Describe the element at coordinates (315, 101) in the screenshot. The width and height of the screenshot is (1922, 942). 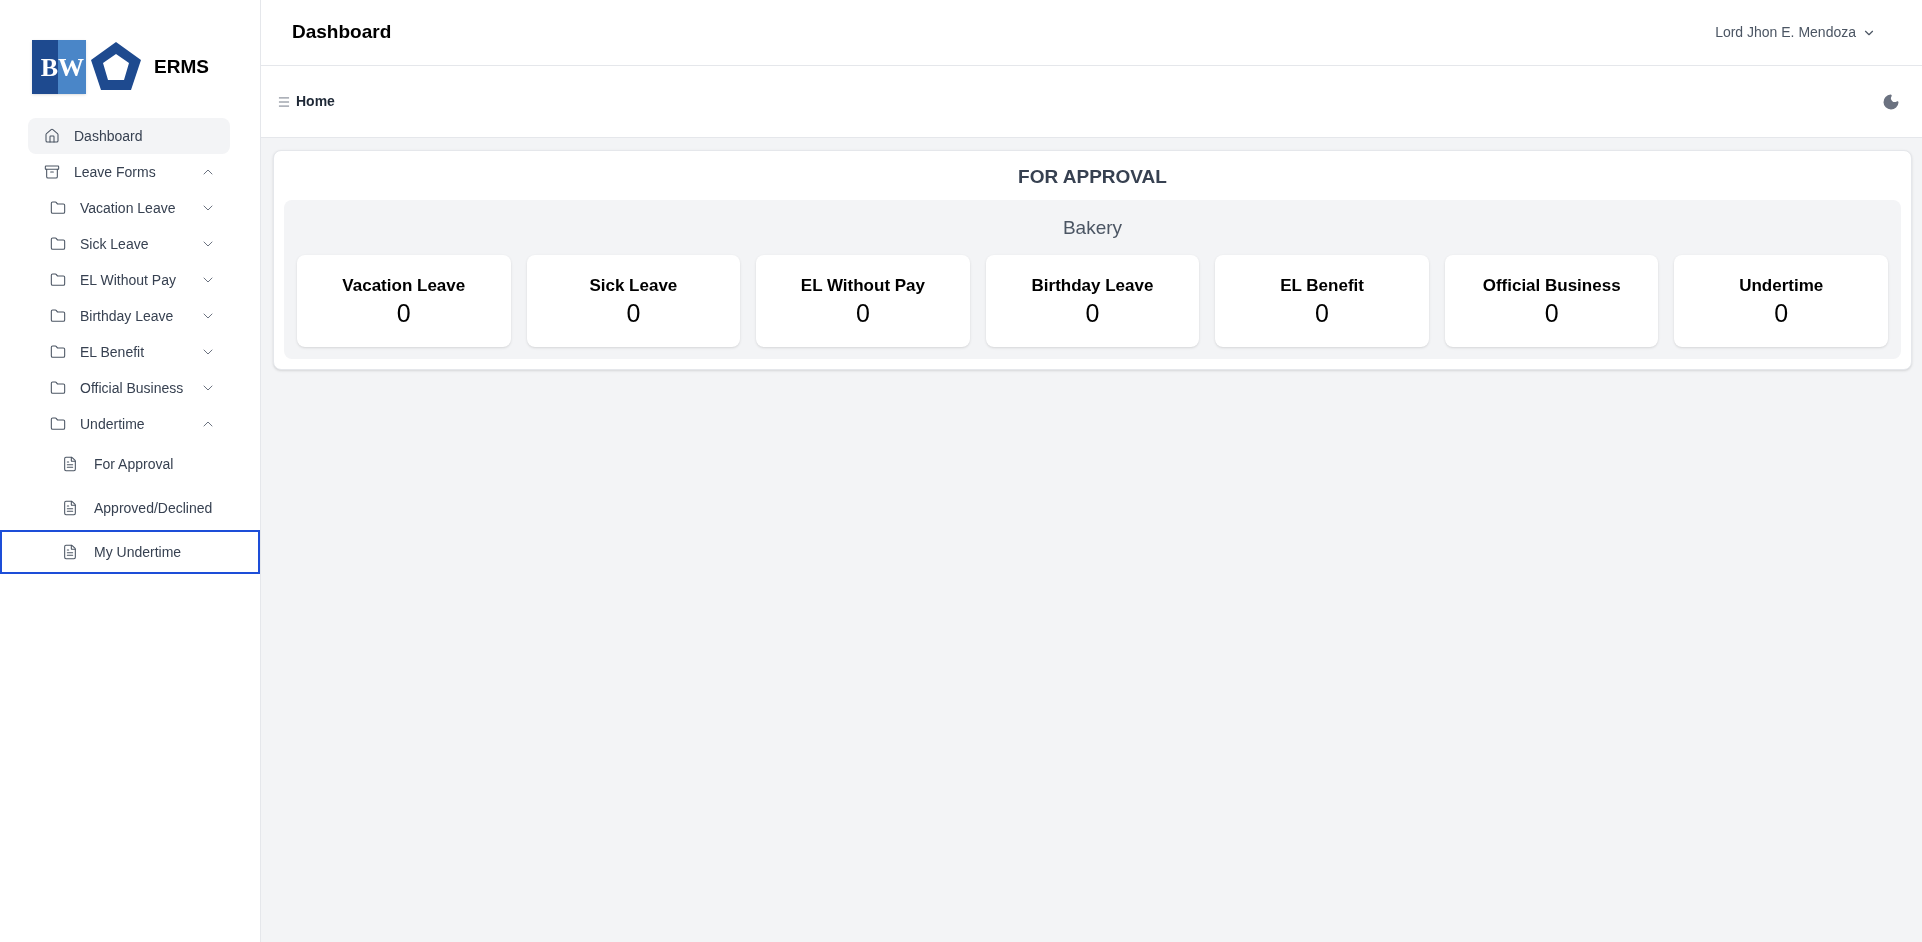
I see `breadcrumb-link: Home` at that location.